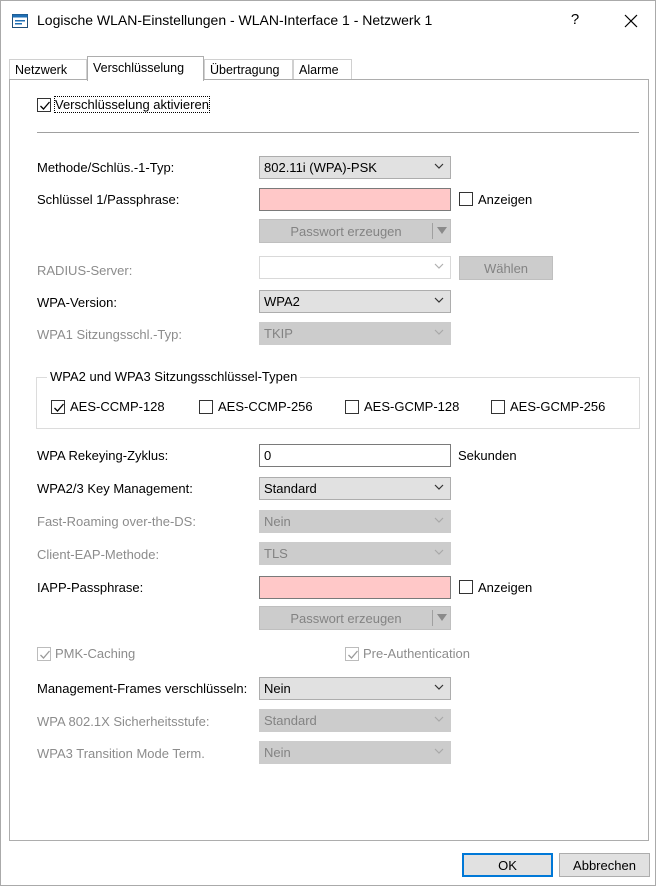 The image size is (656, 886). I want to click on wpa1-session-select: TKIP, so click(355, 333).